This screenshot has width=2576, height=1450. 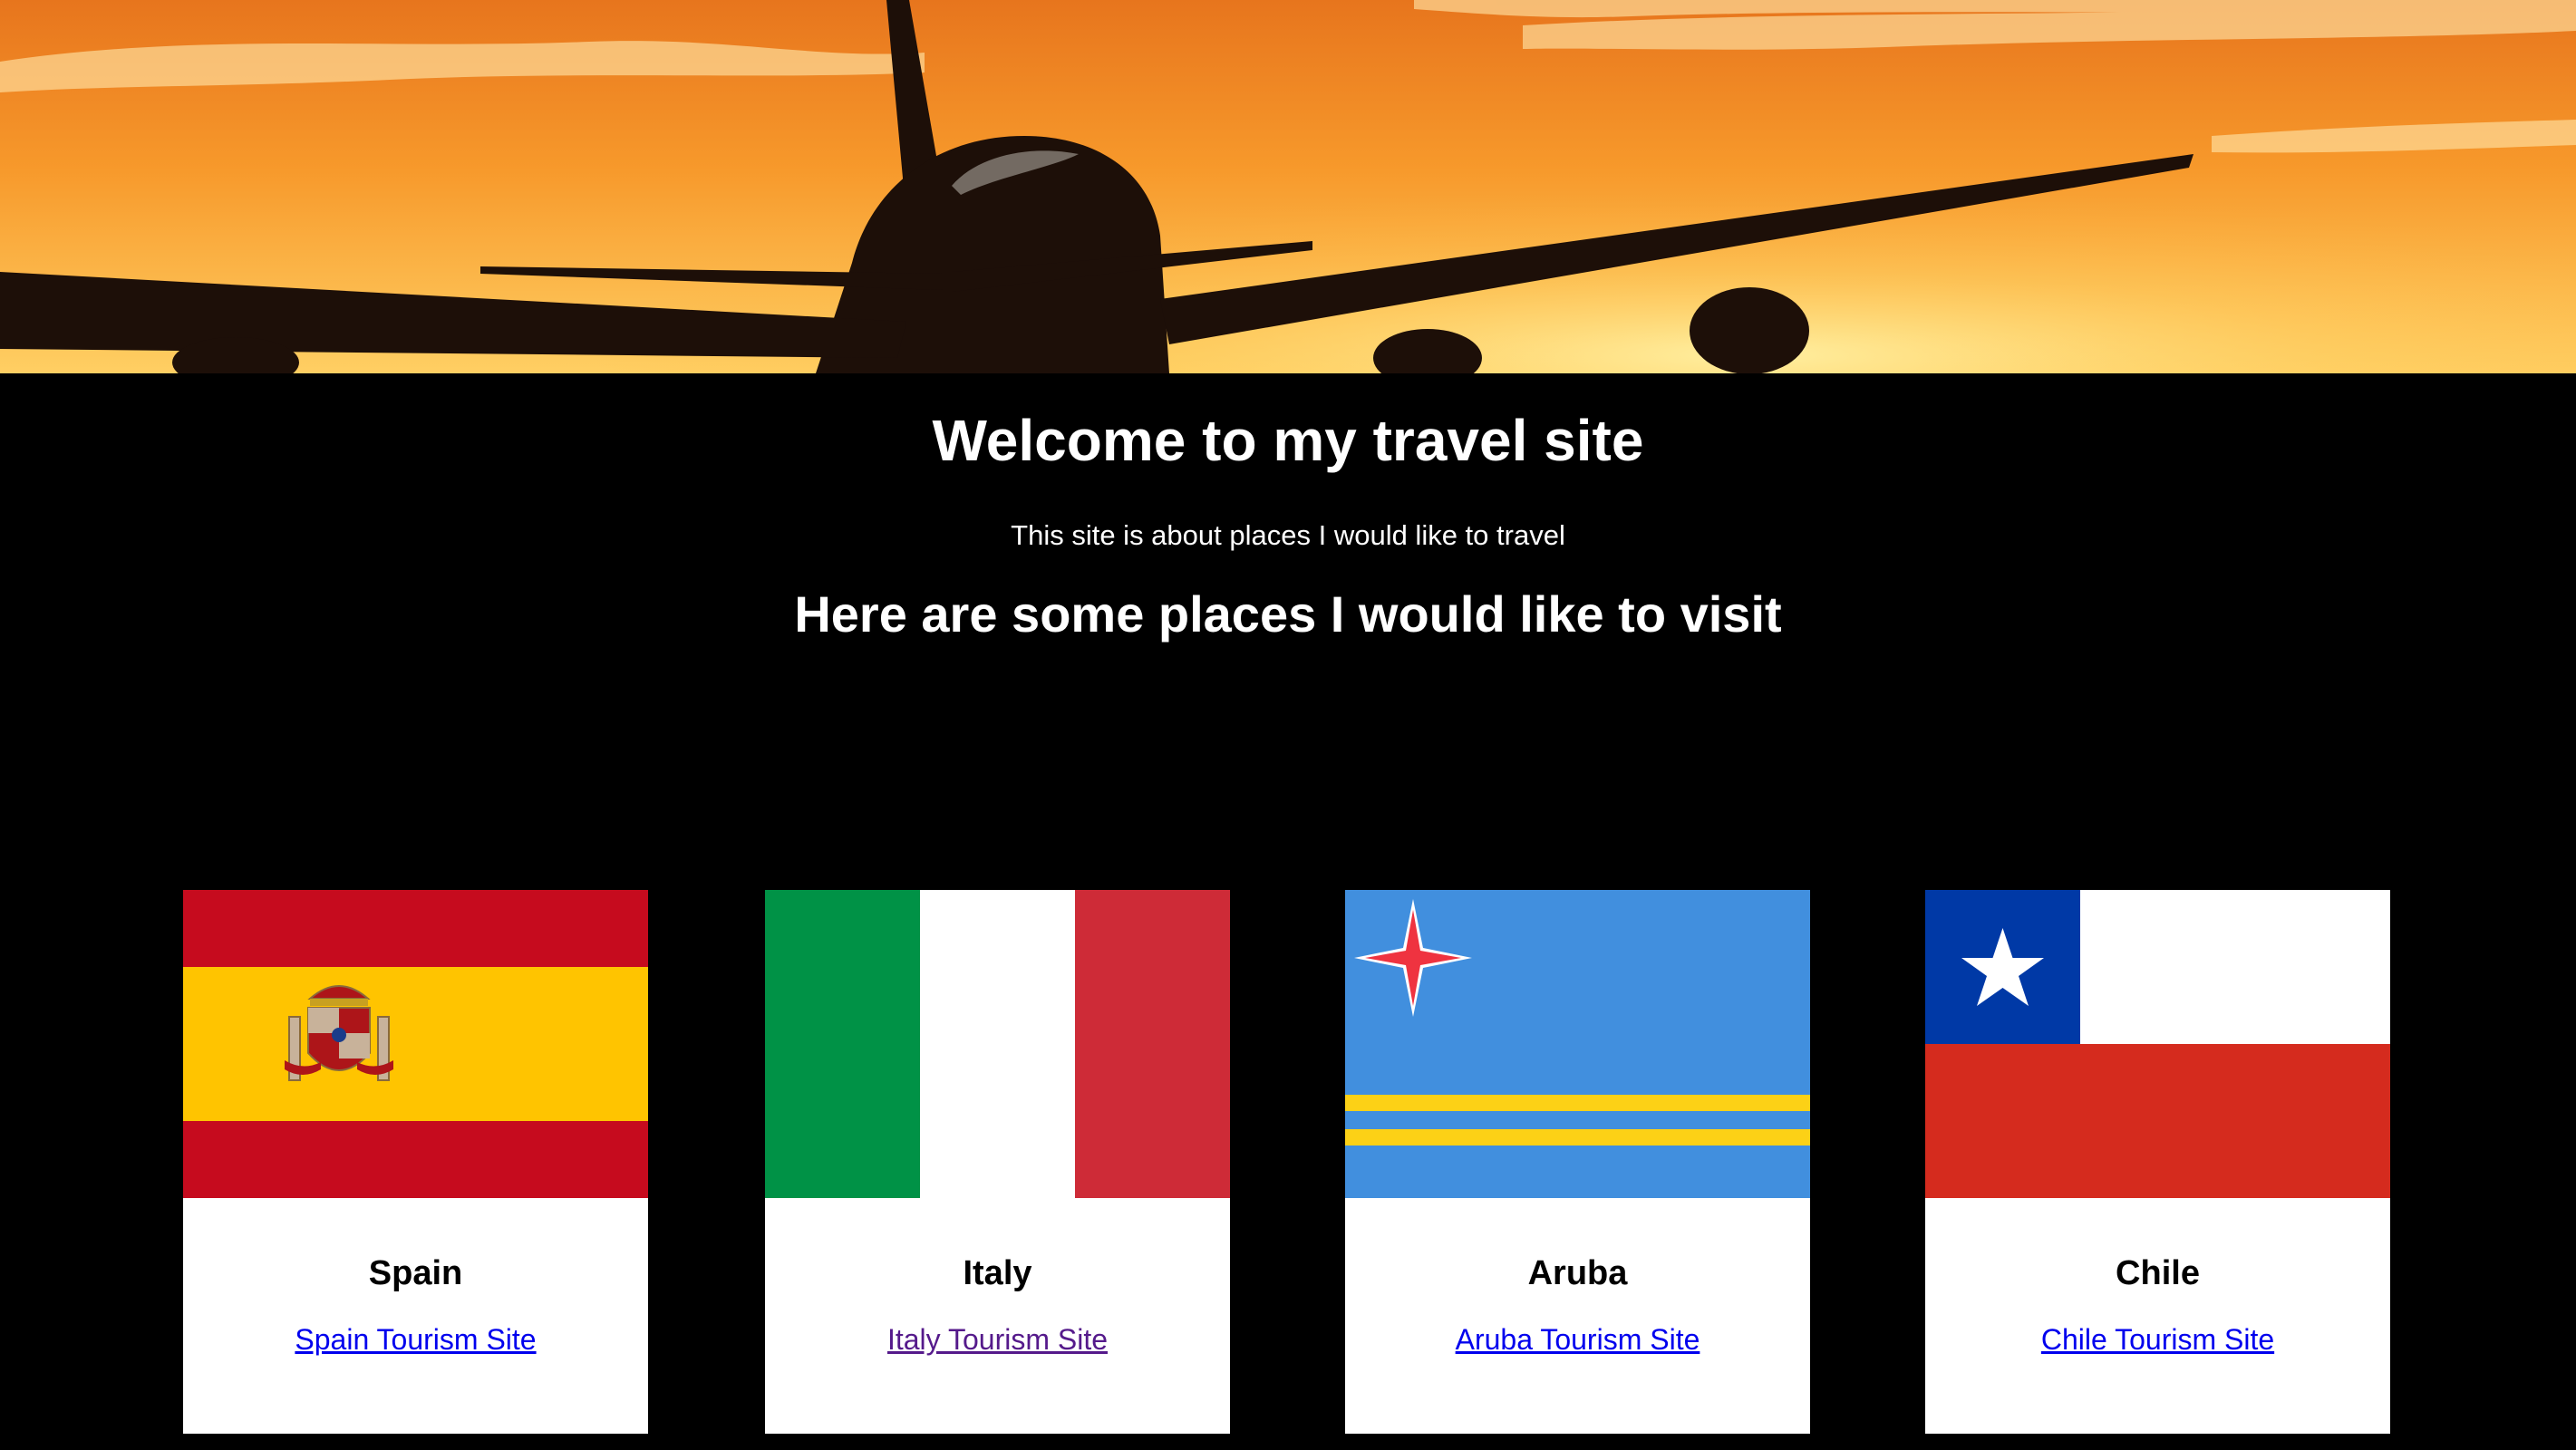 What do you see at coordinates (1288, 440) in the screenshot?
I see `page-title: Welcome to my travel site` at bounding box center [1288, 440].